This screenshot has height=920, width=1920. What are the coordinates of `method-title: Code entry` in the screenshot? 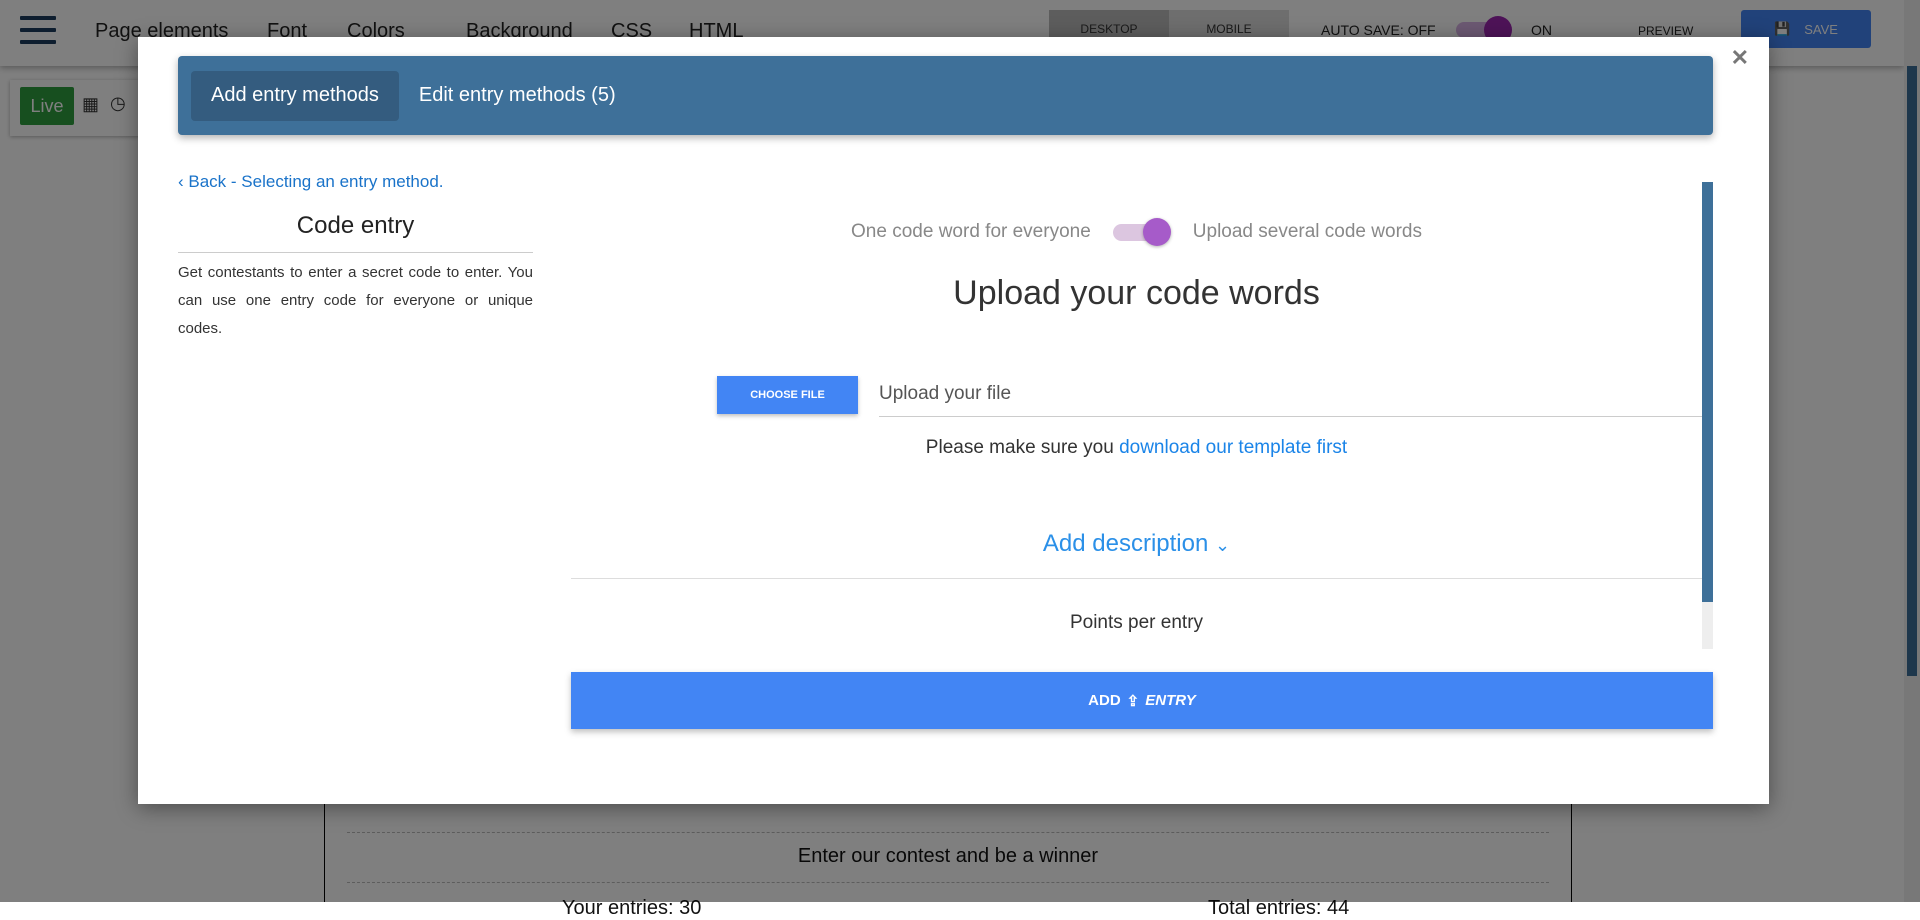 It's located at (355, 232).